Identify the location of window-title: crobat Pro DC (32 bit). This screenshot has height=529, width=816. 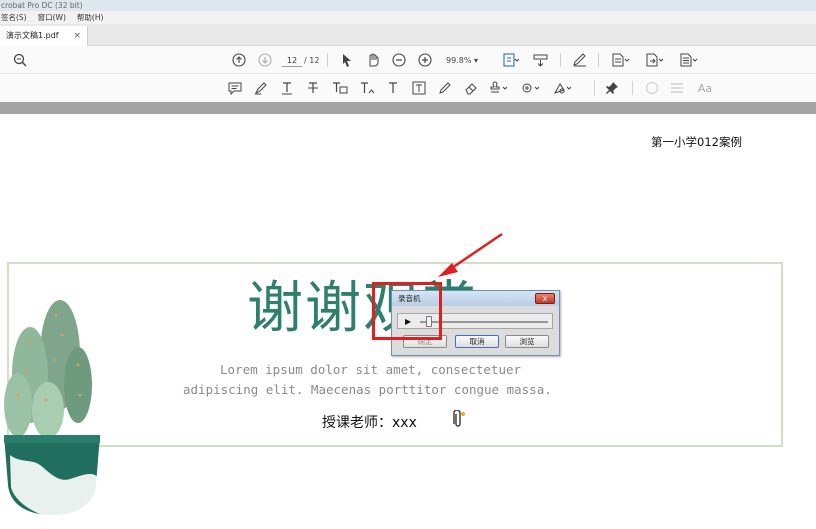
(408, 5).